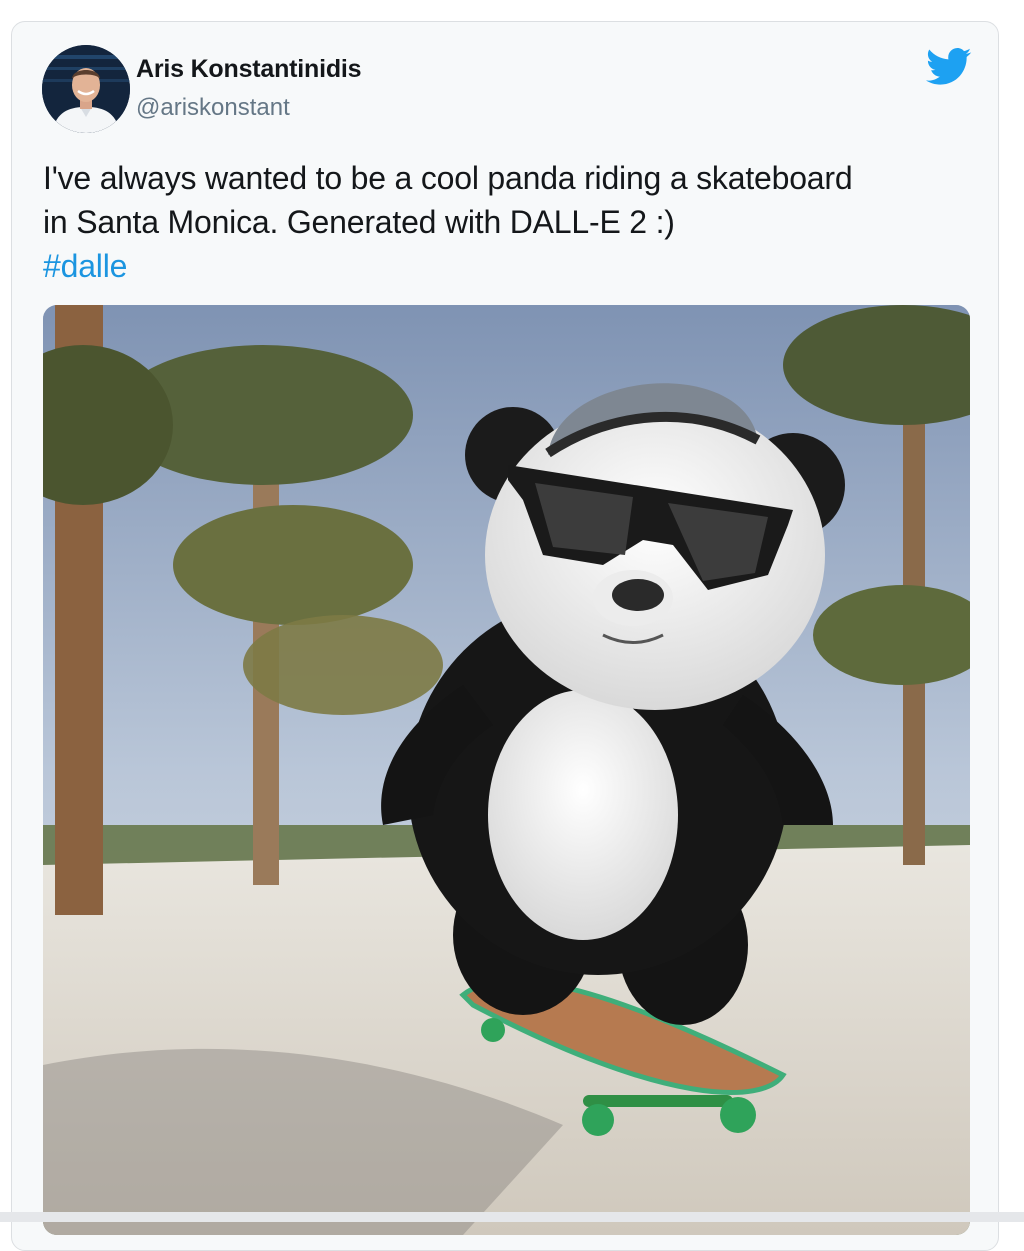 The width and height of the screenshot is (1024, 1251). I want to click on avatar-photo-icon, so click(86, 89).